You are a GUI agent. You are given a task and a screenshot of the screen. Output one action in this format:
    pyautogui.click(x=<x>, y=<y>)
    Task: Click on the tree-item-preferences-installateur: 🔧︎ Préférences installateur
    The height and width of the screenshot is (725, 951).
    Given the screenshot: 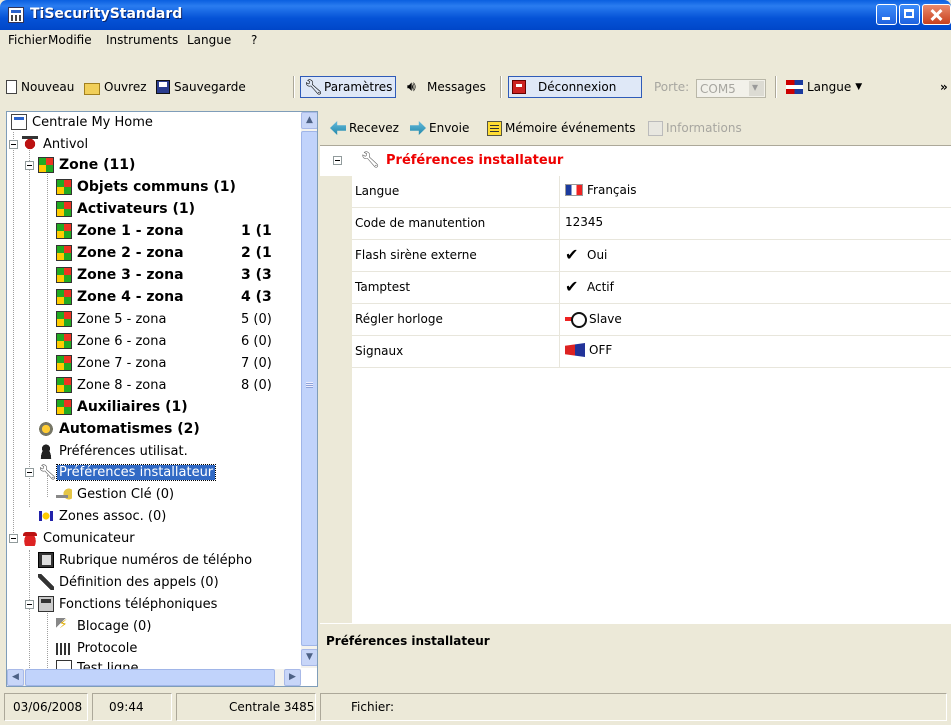 What is the action you would take?
    pyautogui.click(x=127, y=472)
    